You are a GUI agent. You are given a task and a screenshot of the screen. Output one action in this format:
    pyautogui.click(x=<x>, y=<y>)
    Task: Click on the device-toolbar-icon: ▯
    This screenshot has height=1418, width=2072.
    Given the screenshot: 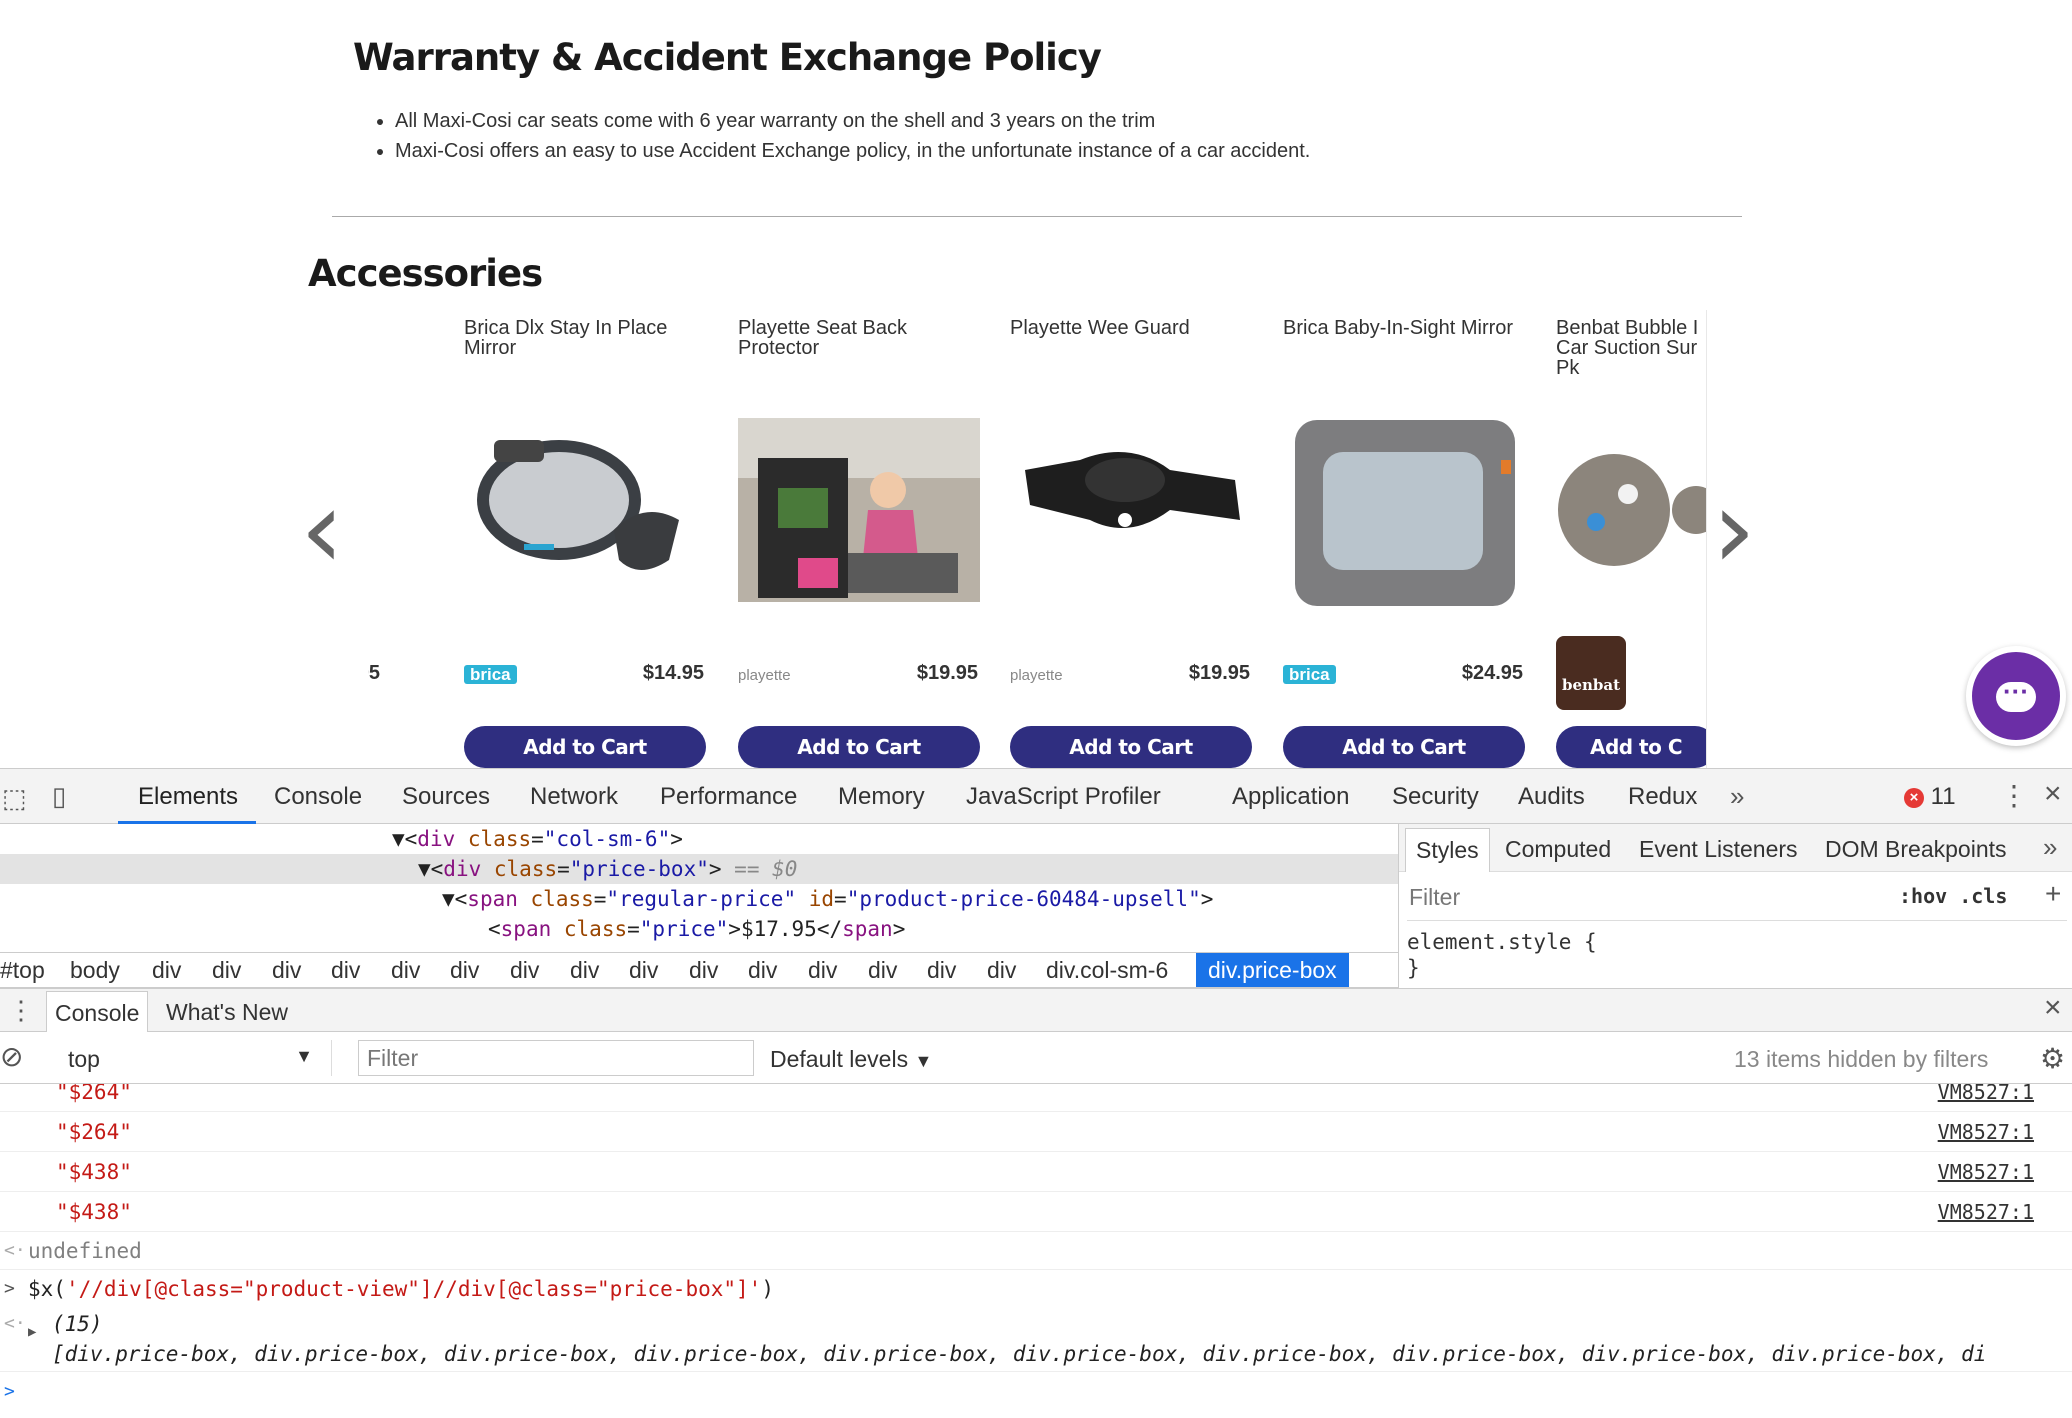 What is the action you would take?
    pyautogui.click(x=59, y=796)
    